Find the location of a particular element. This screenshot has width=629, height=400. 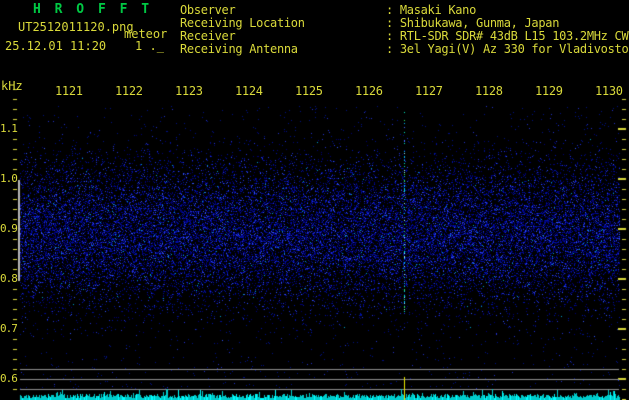

x-tick-1129: 1129 is located at coordinates (549, 91).